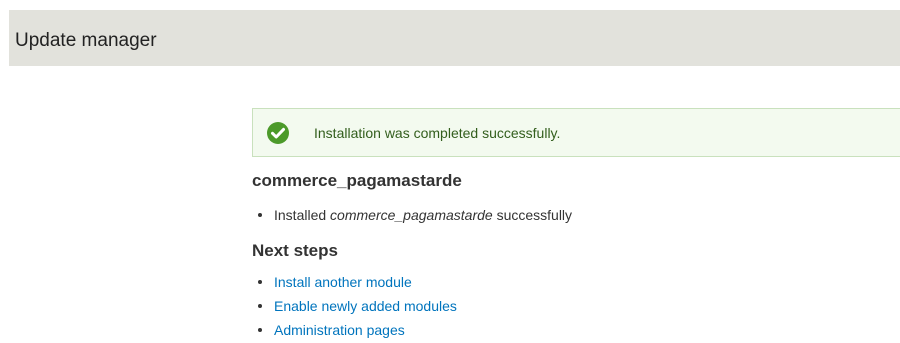 The image size is (900, 343). Describe the element at coordinates (576, 132) in the screenshot. I see `status-message: Installation was completed successfully.` at that location.